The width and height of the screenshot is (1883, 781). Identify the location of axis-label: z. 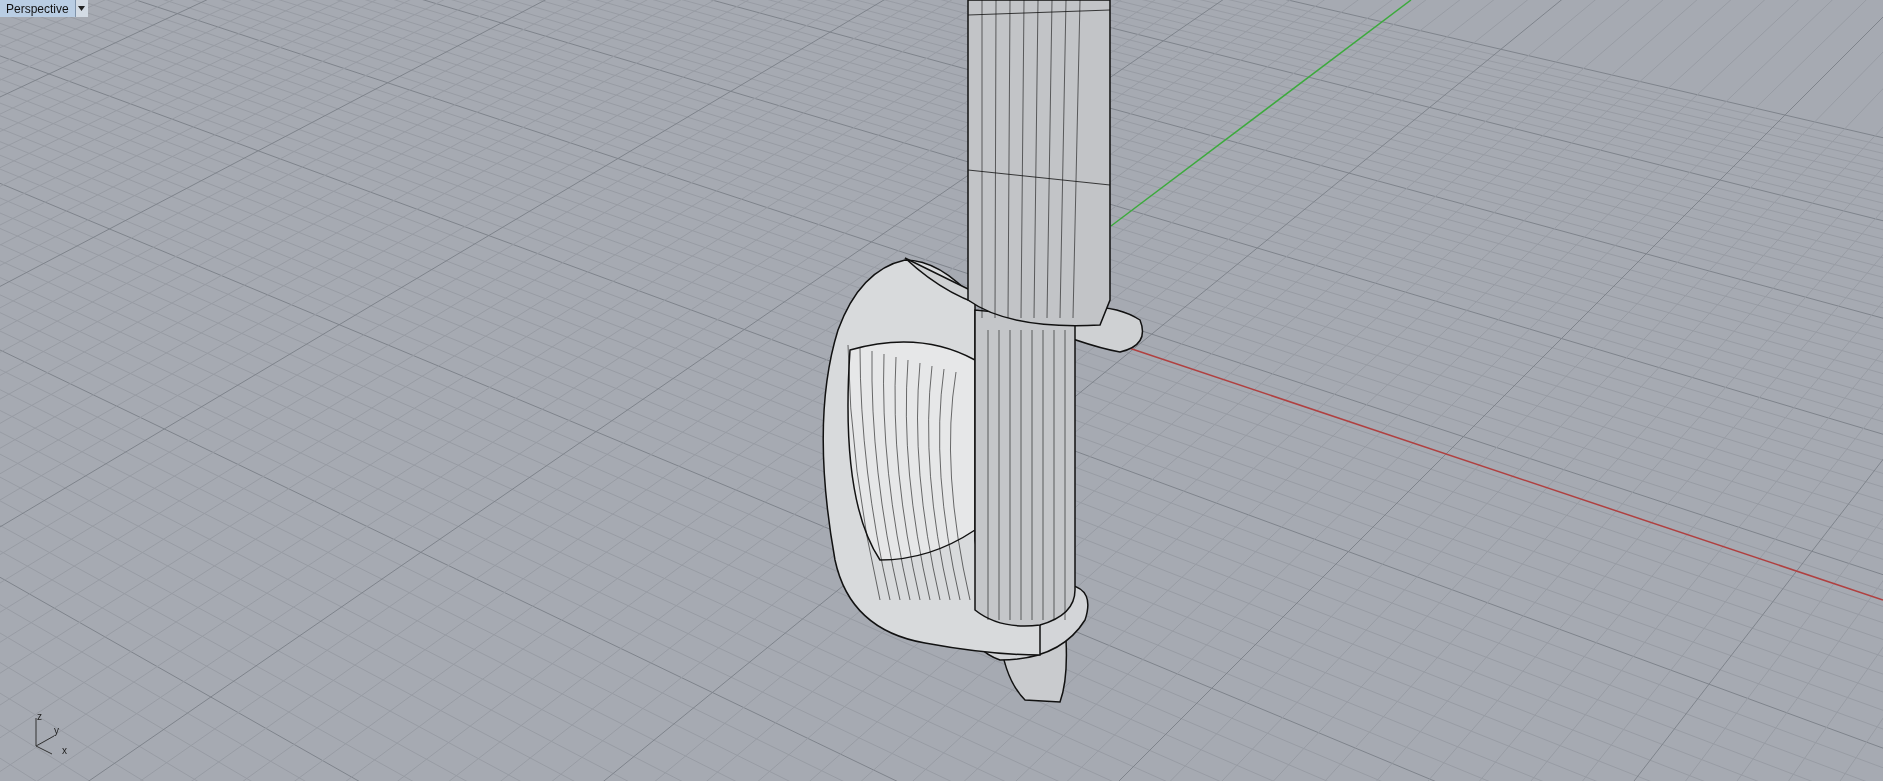
(39, 717).